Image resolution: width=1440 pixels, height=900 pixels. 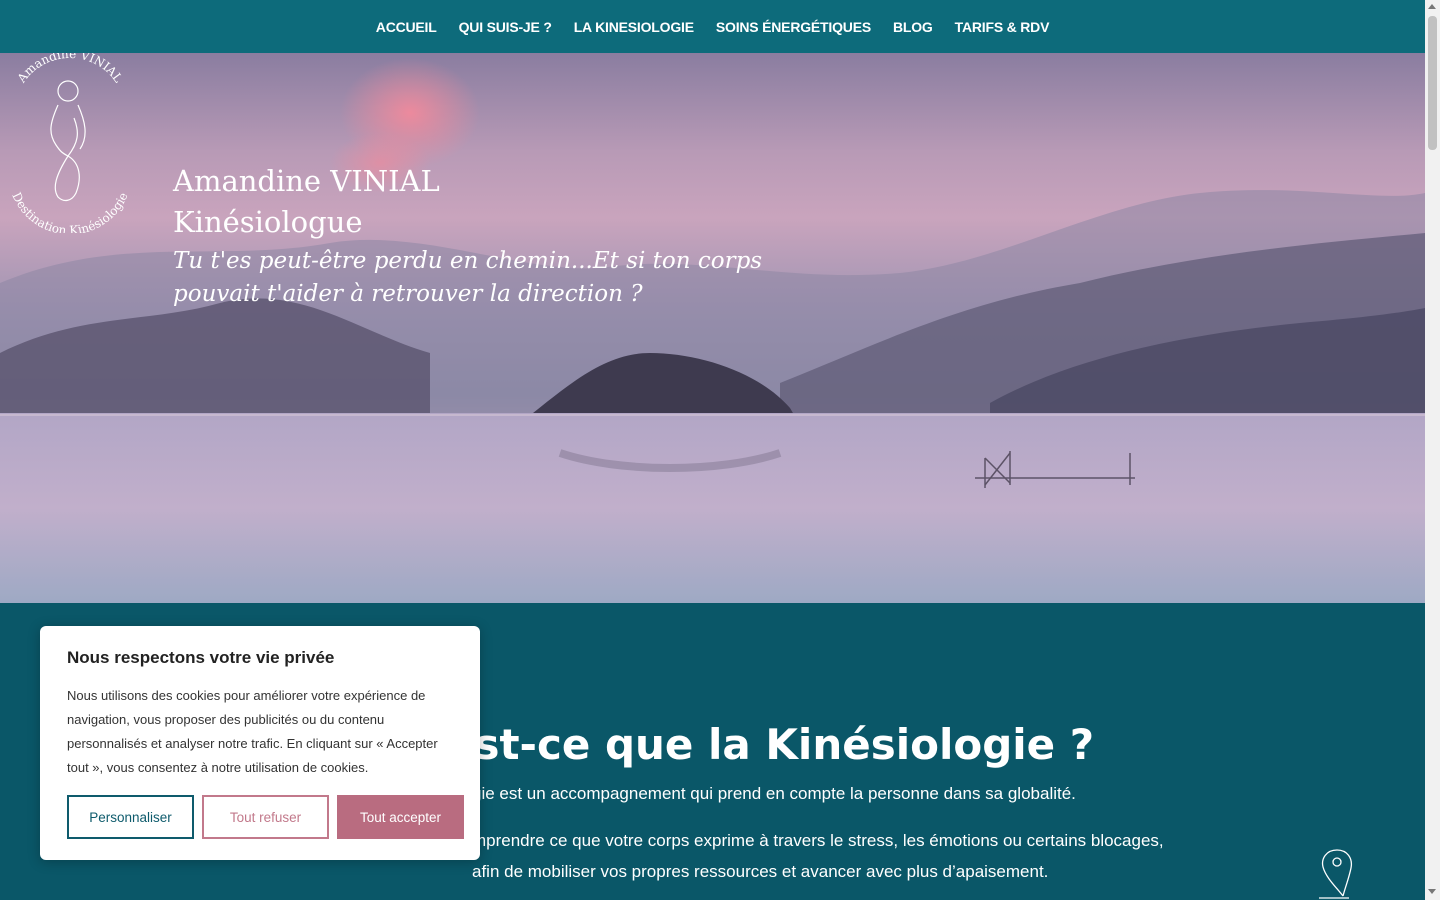 I want to click on location-pin-icon, so click(x=1336, y=874).